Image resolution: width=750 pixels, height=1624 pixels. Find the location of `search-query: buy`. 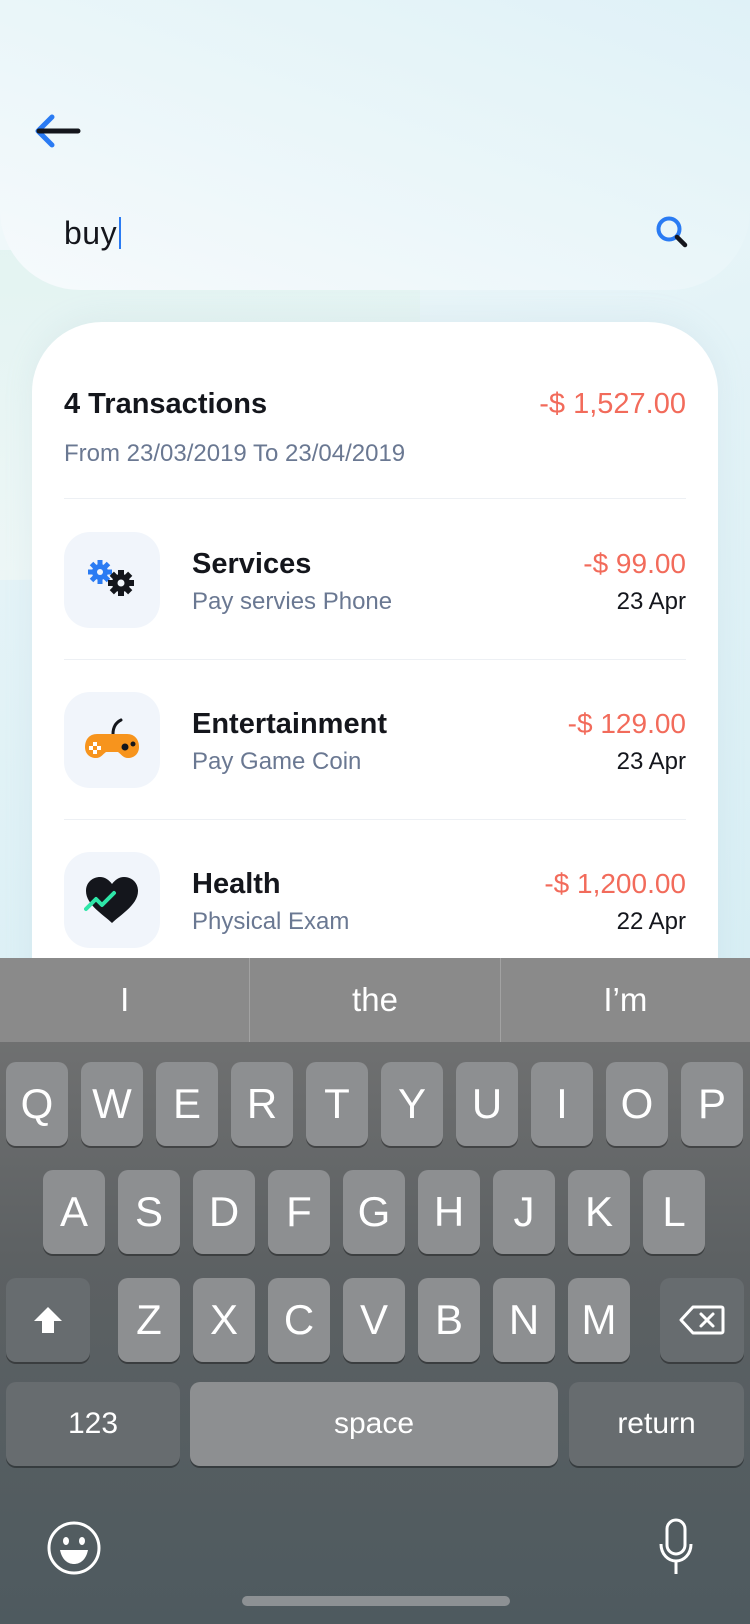

search-query: buy is located at coordinates (91, 233).